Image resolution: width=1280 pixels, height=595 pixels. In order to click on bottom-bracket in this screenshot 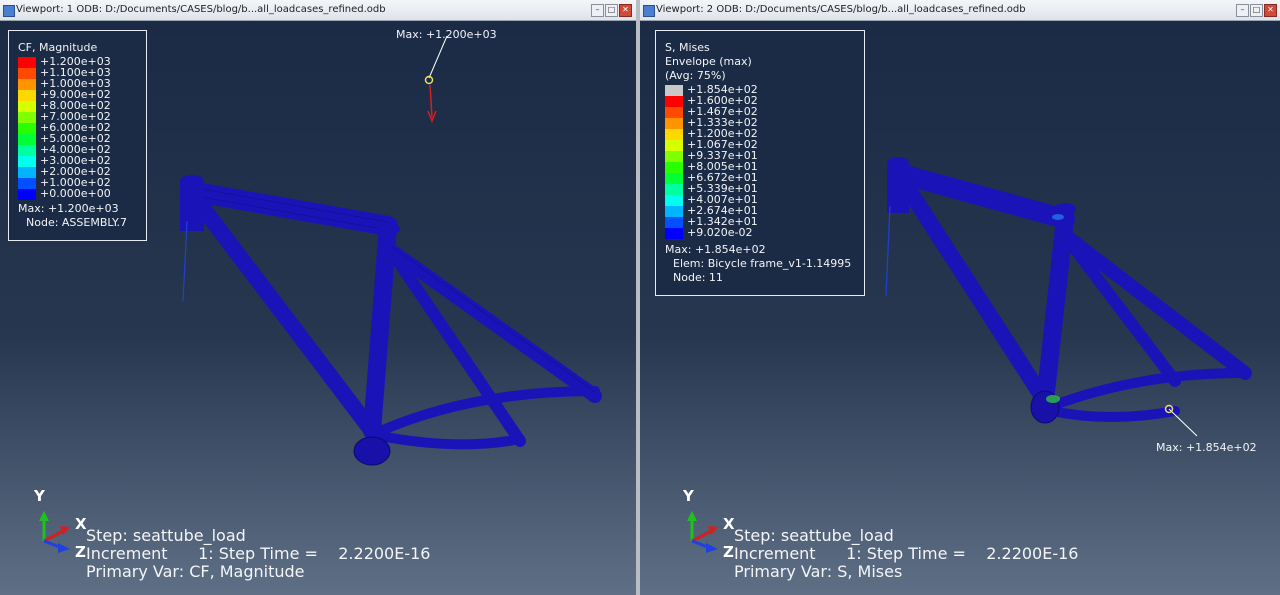, I will do `click(372, 451)`.